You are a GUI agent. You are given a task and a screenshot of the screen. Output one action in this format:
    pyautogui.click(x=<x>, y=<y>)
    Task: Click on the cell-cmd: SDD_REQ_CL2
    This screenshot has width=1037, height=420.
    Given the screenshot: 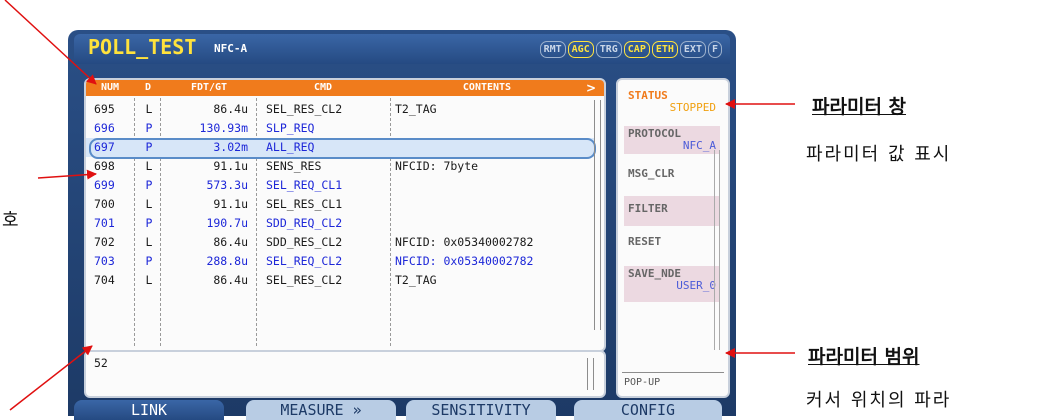 What is the action you would take?
    pyautogui.click(x=304, y=223)
    